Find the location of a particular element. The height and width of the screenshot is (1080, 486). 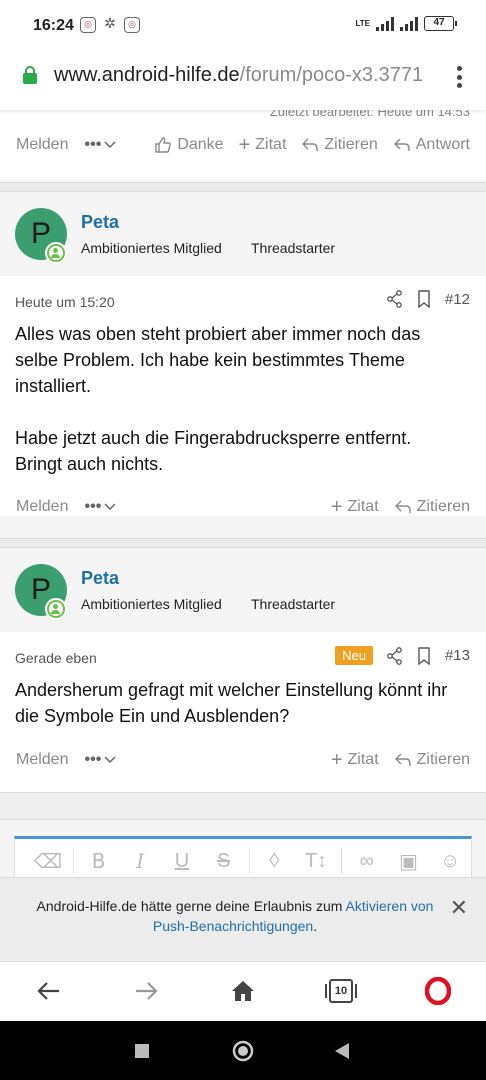

post-time: Heute um 15:20 is located at coordinates (65, 302).